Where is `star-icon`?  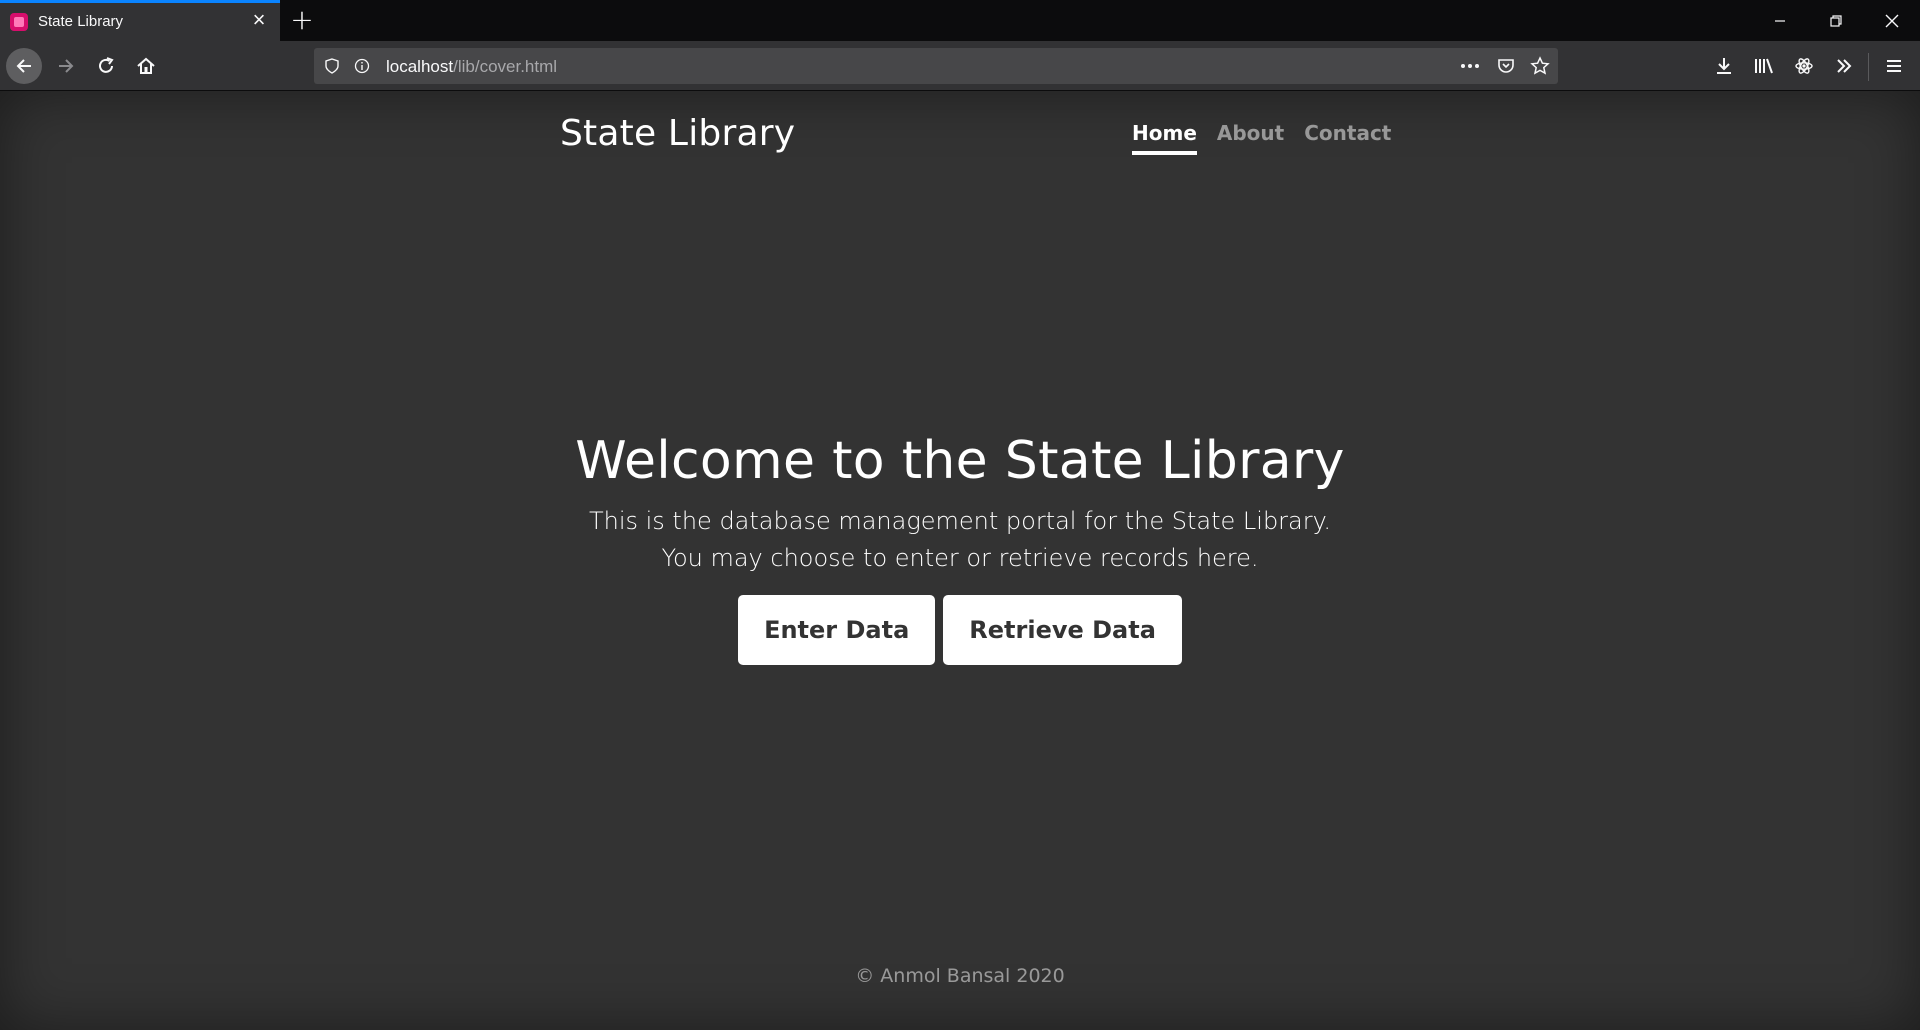
star-icon is located at coordinates (1540, 66).